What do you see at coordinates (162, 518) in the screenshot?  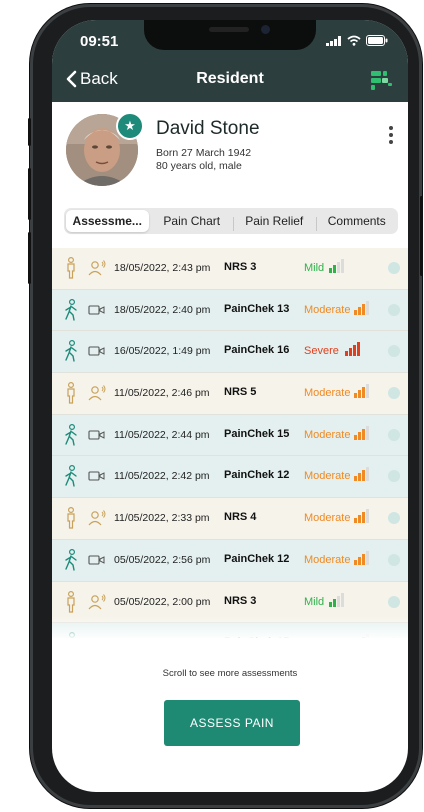 I see `assessment-date: 11/05/2022, 2:33 pm` at bounding box center [162, 518].